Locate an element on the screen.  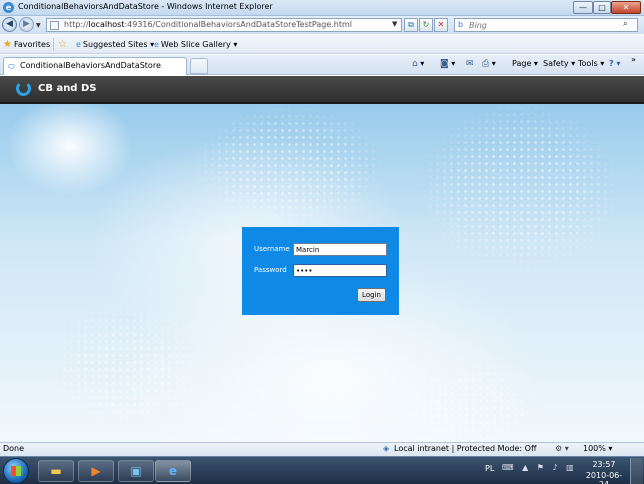
security-zone: Local intranet | Protected Mode: Off is located at coordinates (465, 448).